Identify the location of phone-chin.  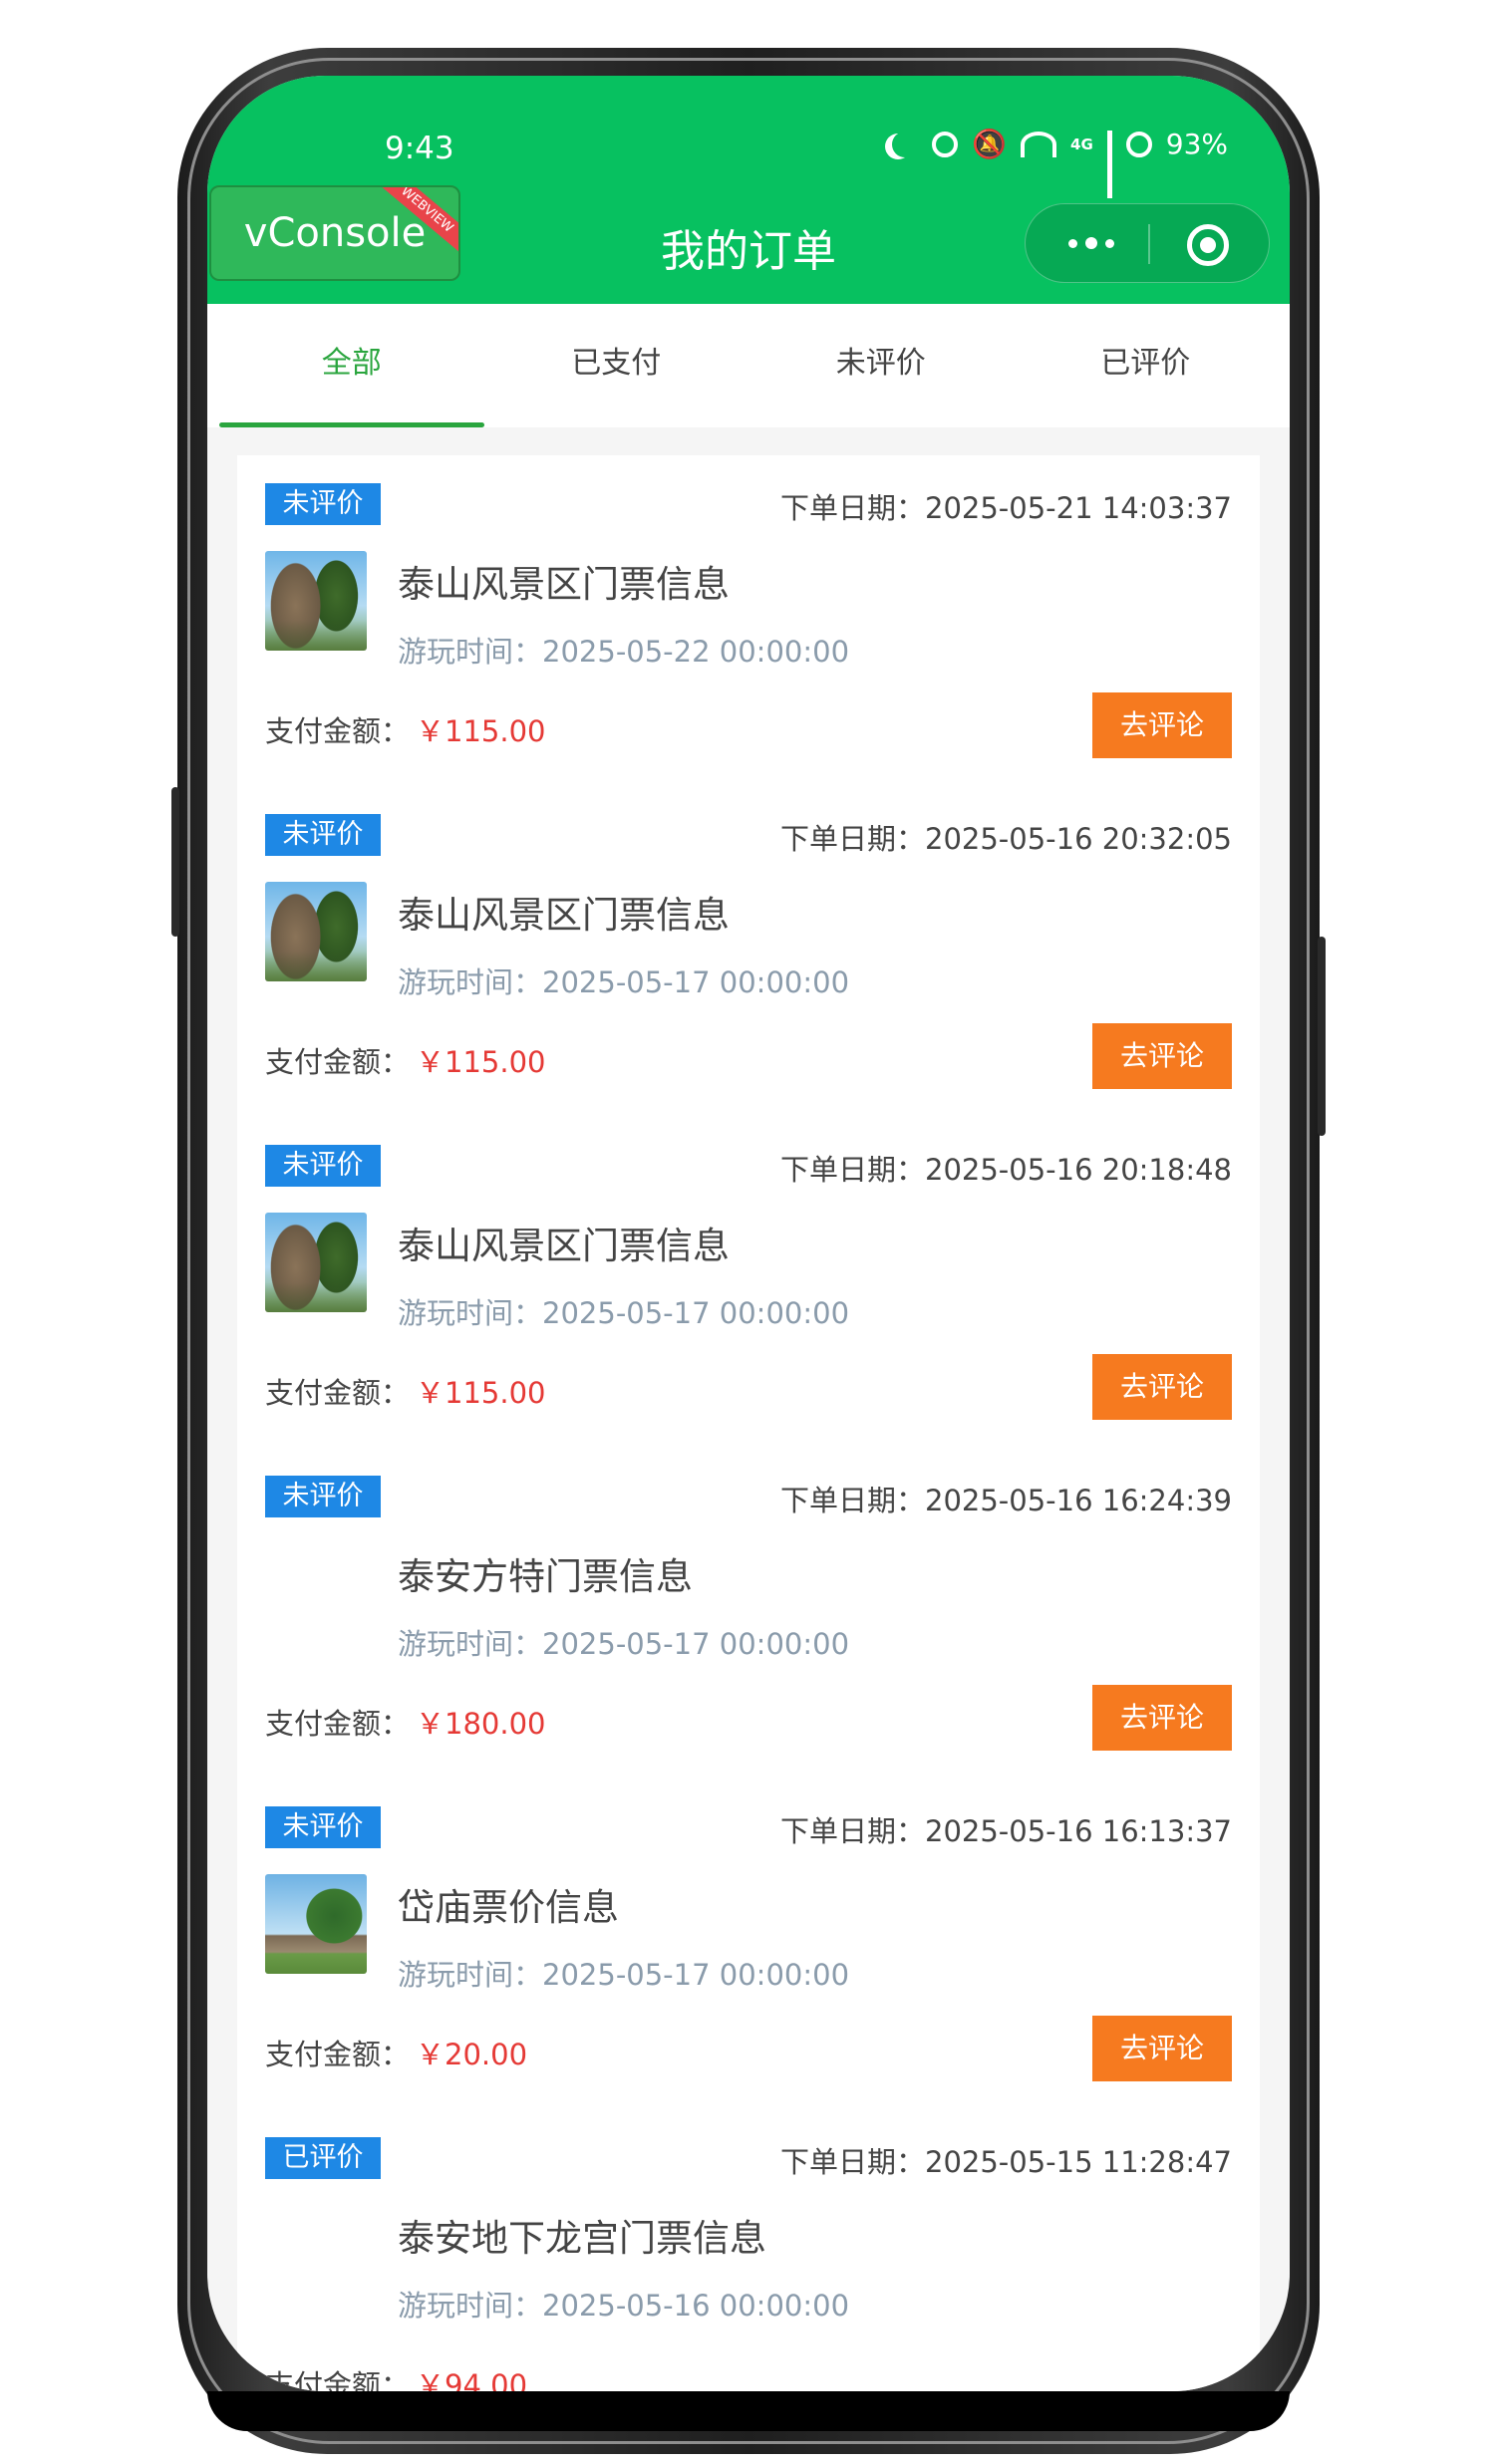
(748, 2411).